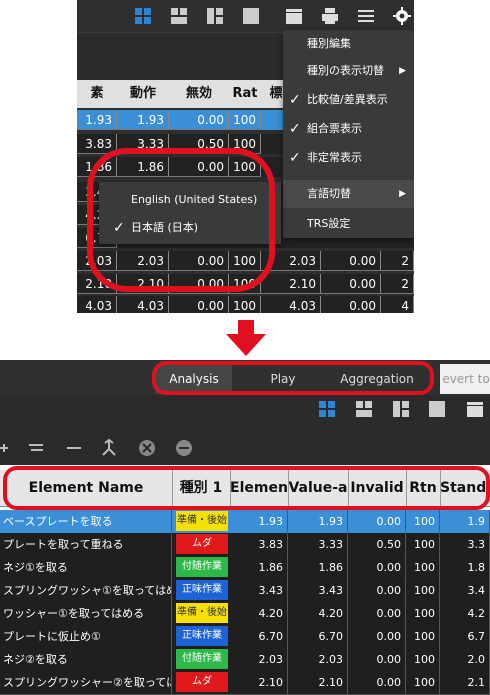 The height and width of the screenshot is (695, 490). What do you see at coordinates (465, 636) in the screenshot?
I see `value-cell: 6.7` at bounding box center [465, 636].